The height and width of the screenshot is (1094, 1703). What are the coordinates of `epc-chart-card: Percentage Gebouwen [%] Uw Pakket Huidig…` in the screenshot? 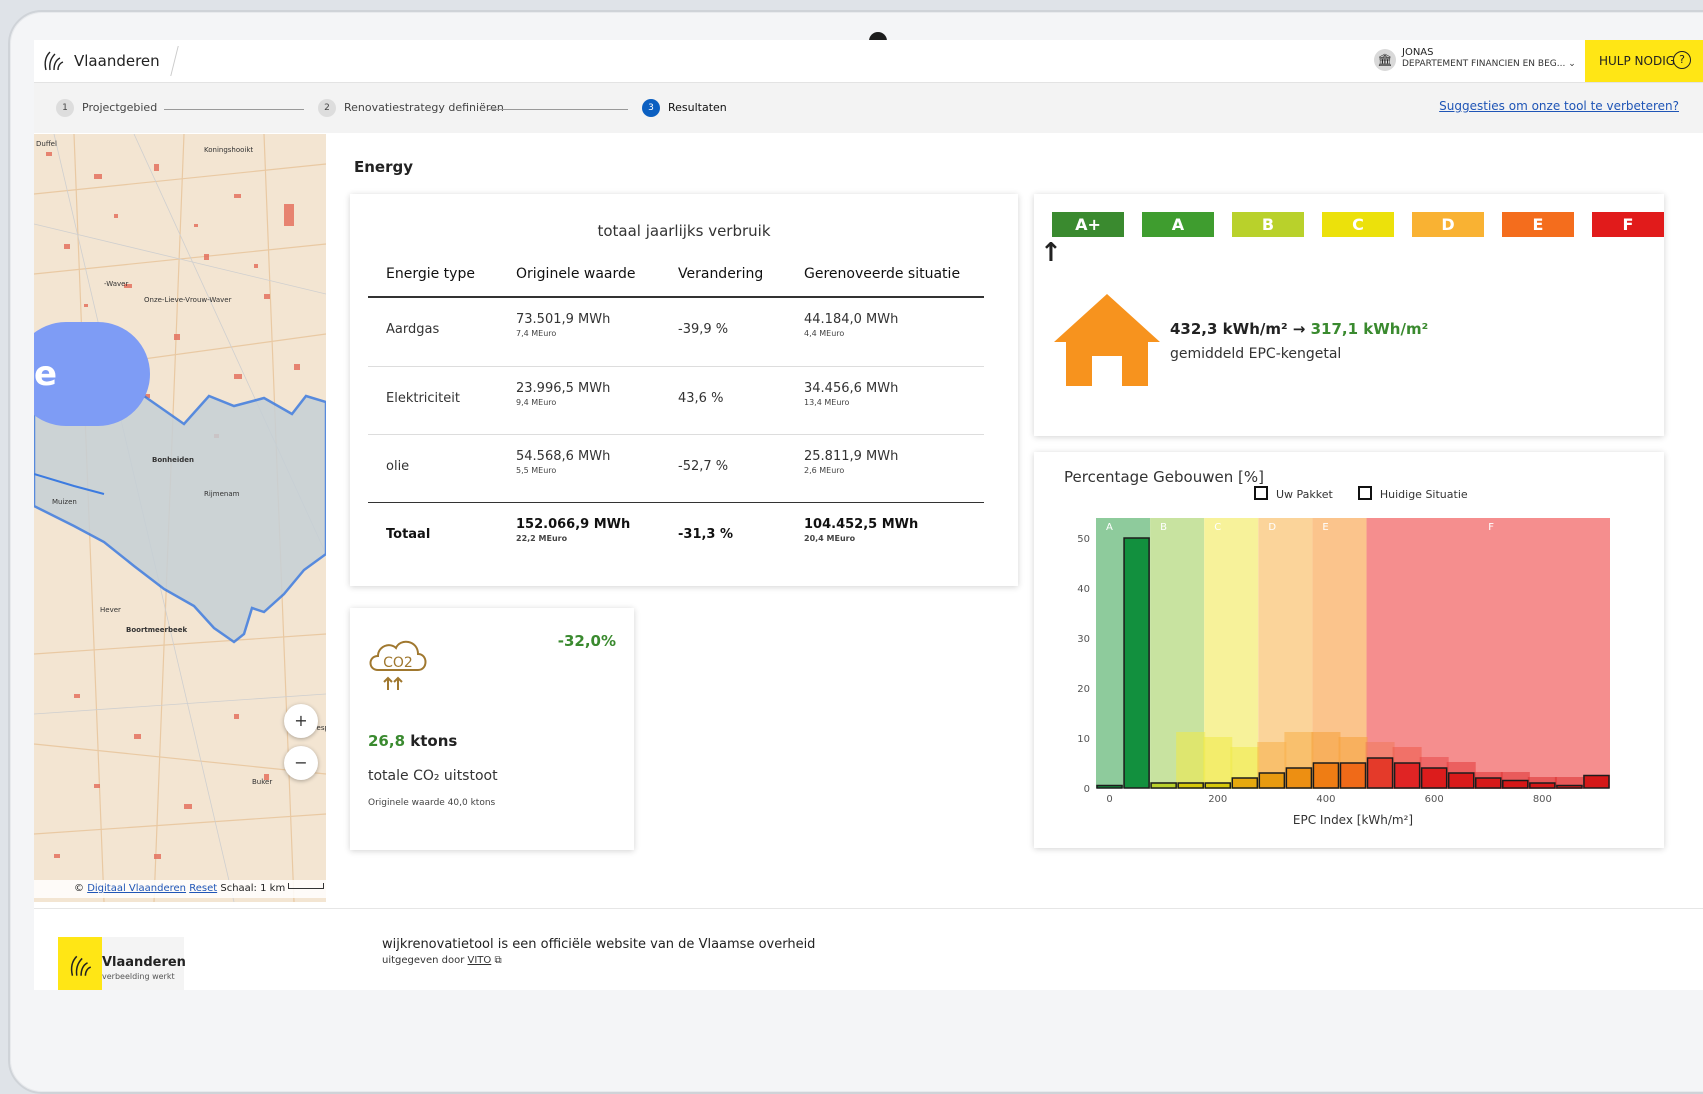 It's located at (1349, 650).